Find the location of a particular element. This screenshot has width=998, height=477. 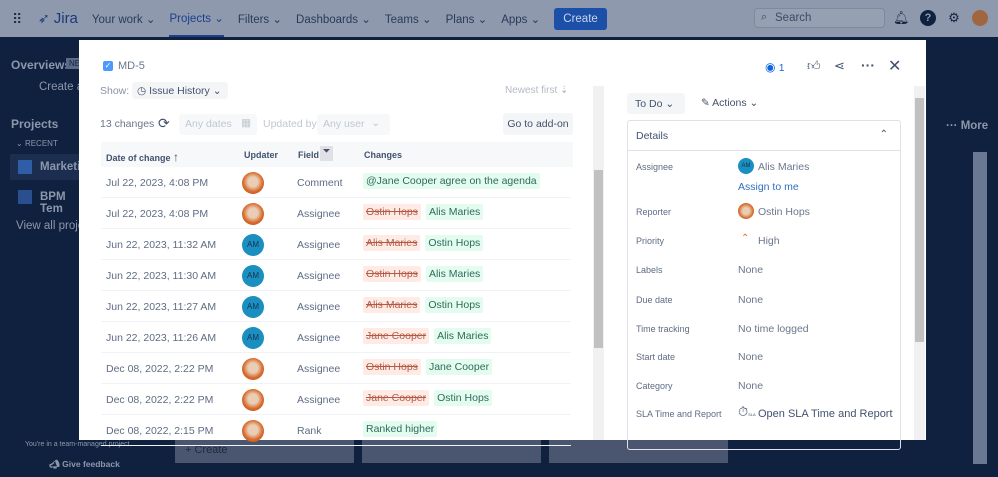

old-value: Jane Cooper is located at coordinates (396, 336).